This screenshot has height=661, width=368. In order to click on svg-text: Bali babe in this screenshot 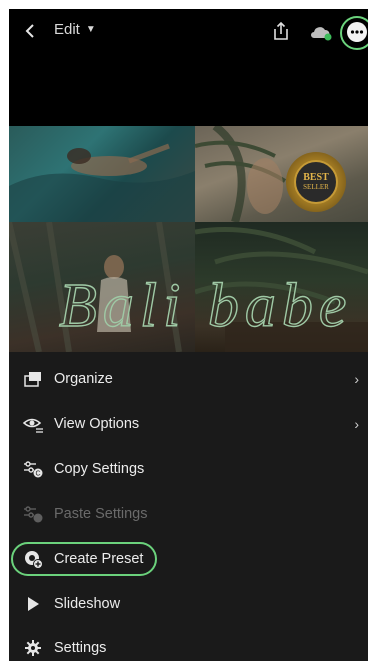, I will do `click(205, 306)`.